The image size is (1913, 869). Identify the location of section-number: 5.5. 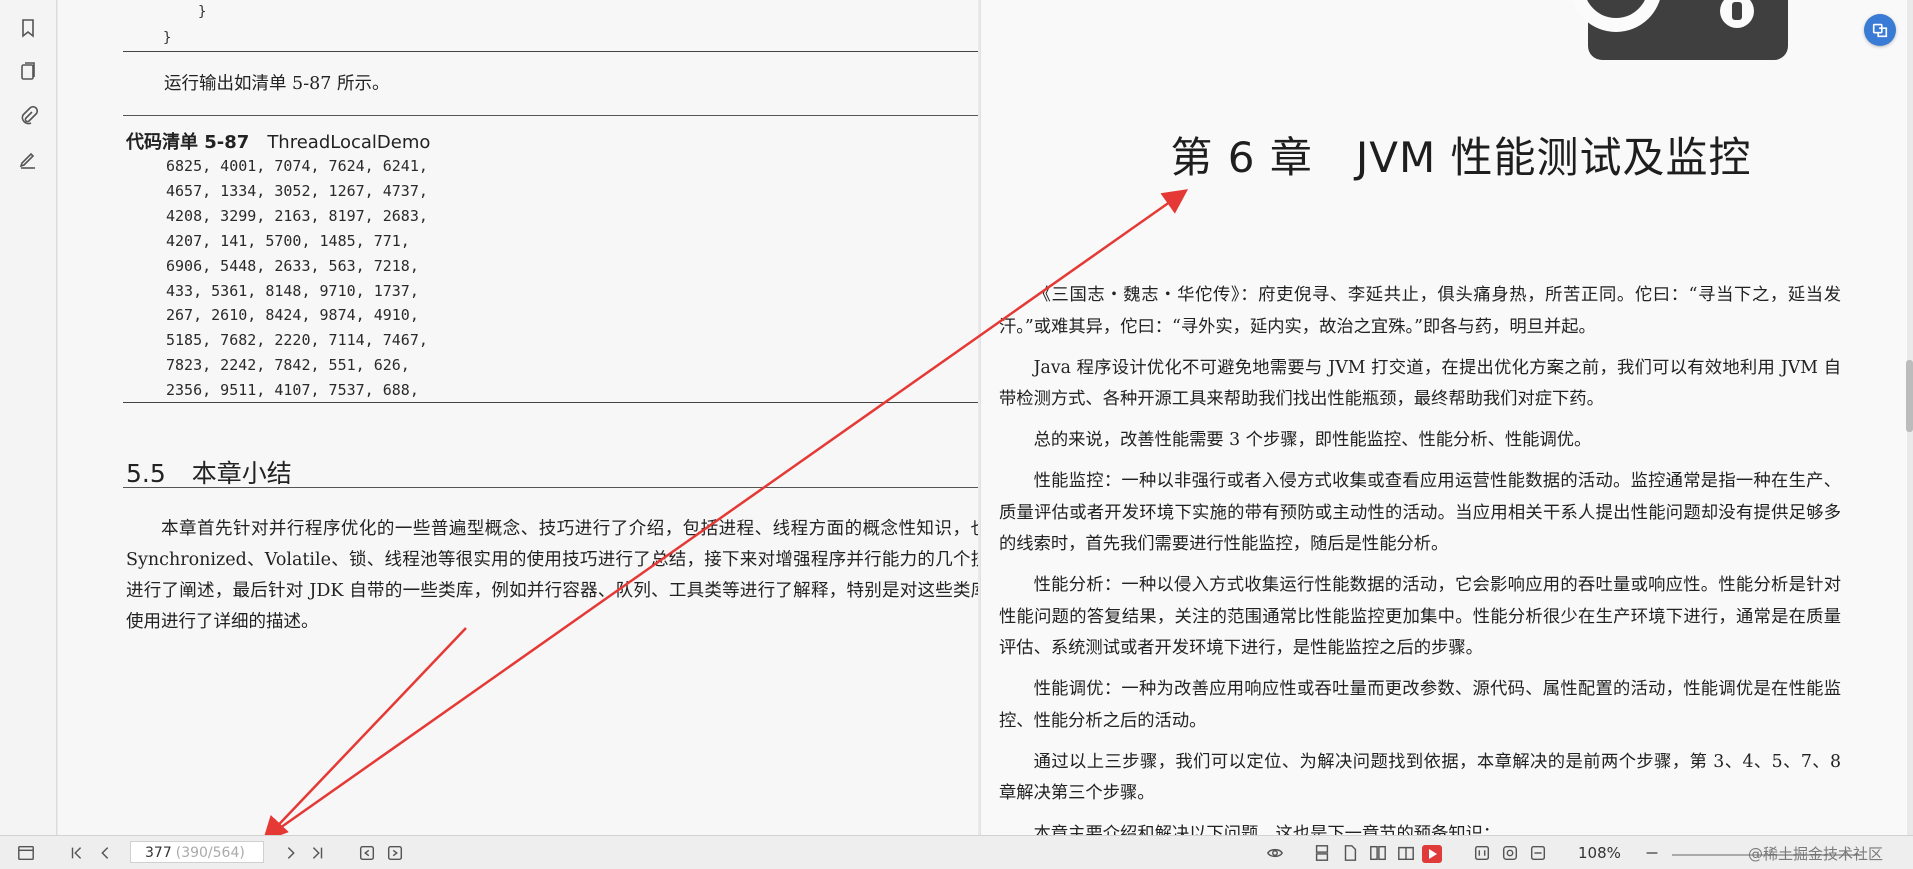
(146, 473).